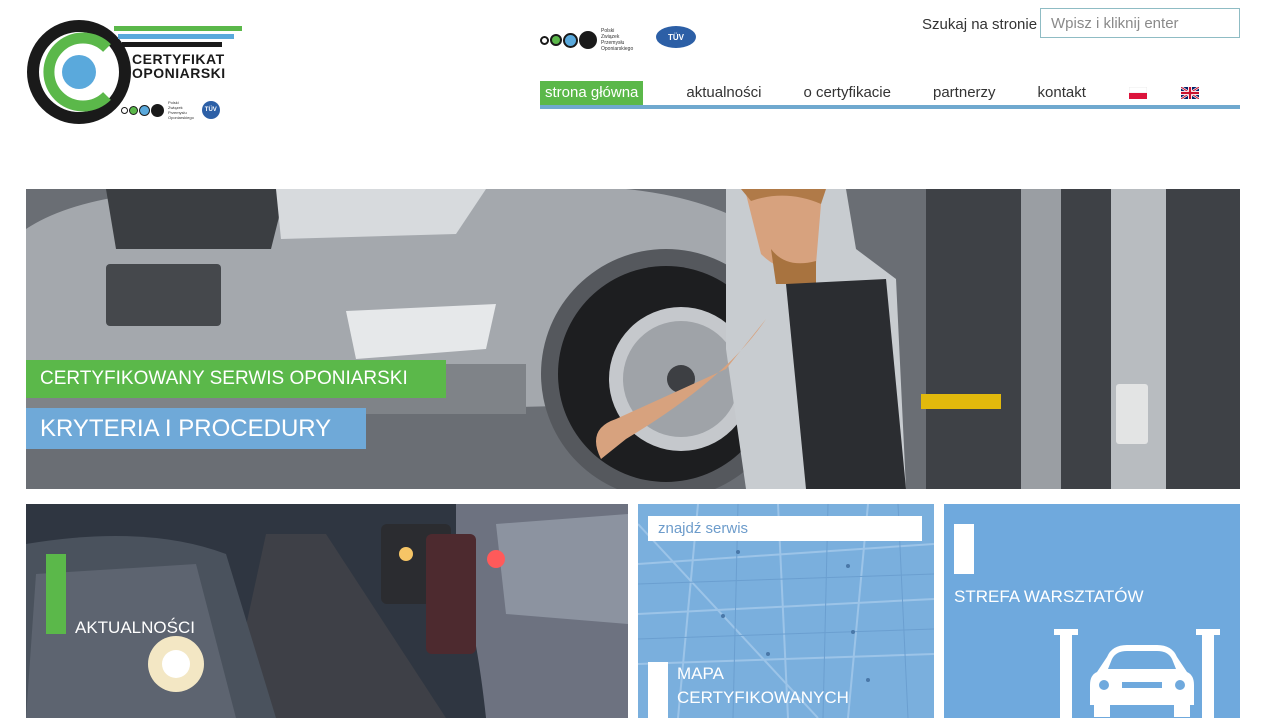 The height and width of the screenshot is (718, 1268). Describe the element at coordinates (723, 93) in the screenshot. I see `nav-item-news: aktualności` at that location.